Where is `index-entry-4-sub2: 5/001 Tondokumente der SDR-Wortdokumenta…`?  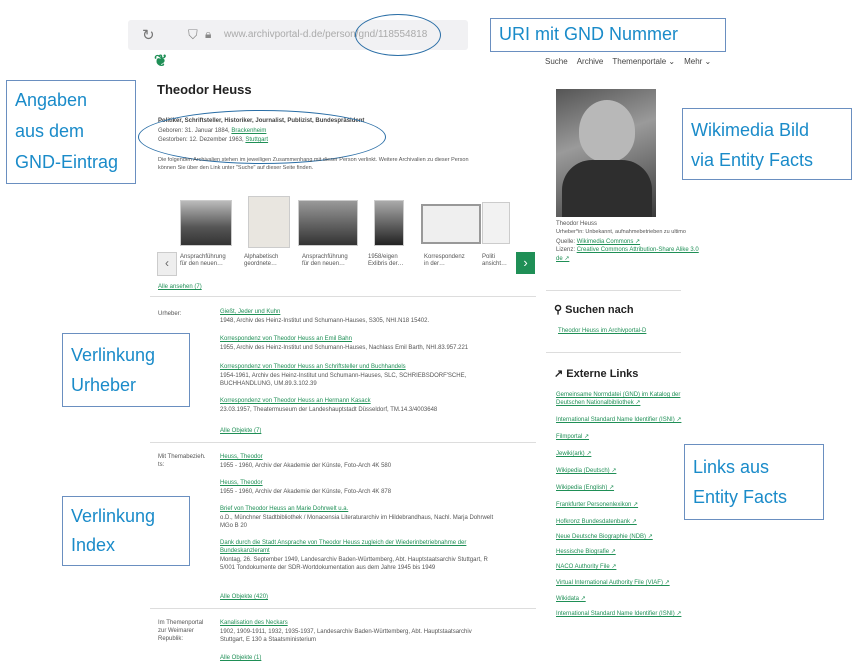 index-entry-4-sub2: 5/001 Tondokumente der SDR-Wortdokumenta… is located at coordinates (328, 568).